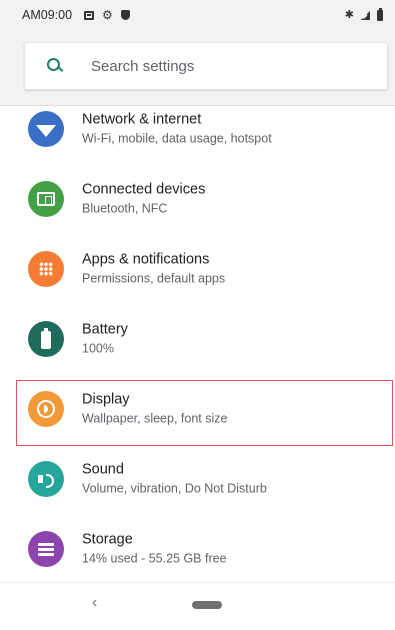 The height and width of the screenshot is (630, 395). What do you see at coordinates (197, 549) in the screenshot?
I see `settings-item-storage: Storage 14% used - 55.25 GB free` at bounding box center [197, 549].